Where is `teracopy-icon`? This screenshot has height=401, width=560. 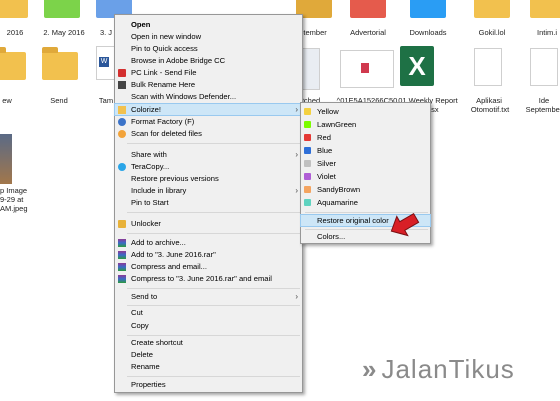
teracopy-icon is located at coordinates (122, 167).